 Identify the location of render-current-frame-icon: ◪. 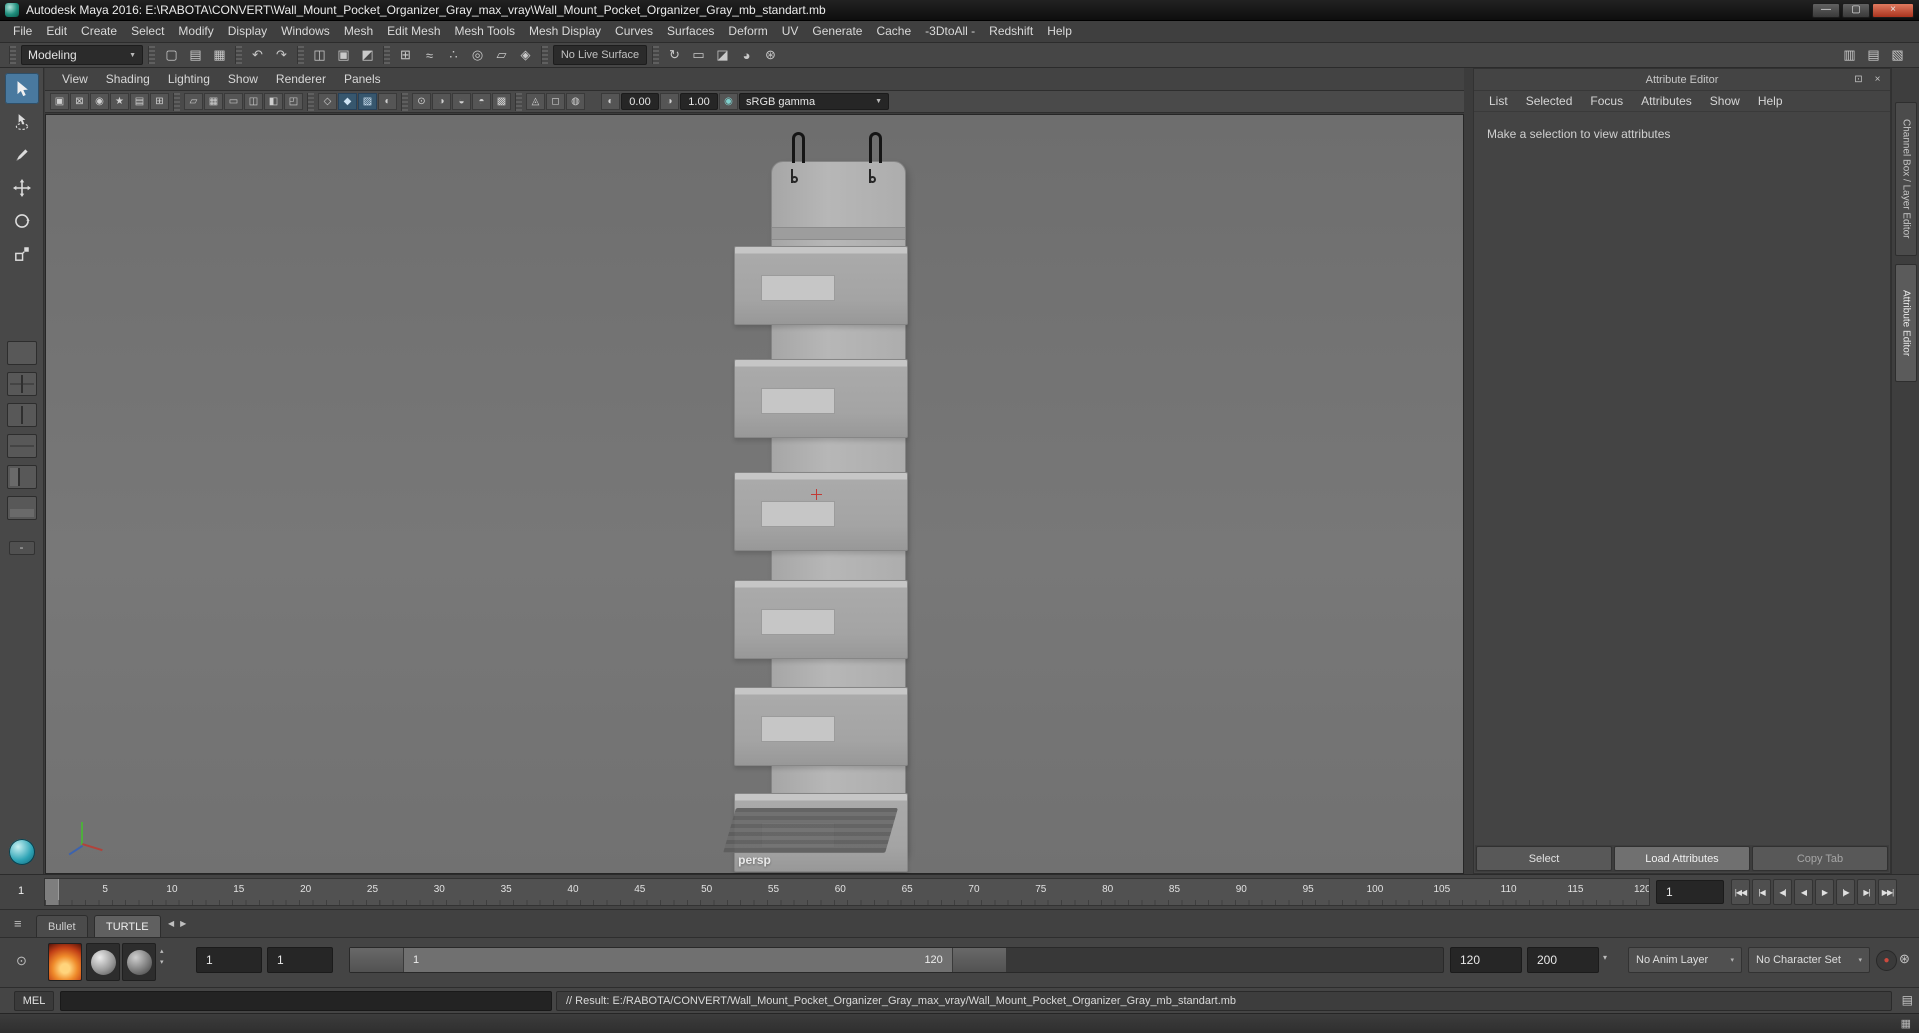
(722, 55).